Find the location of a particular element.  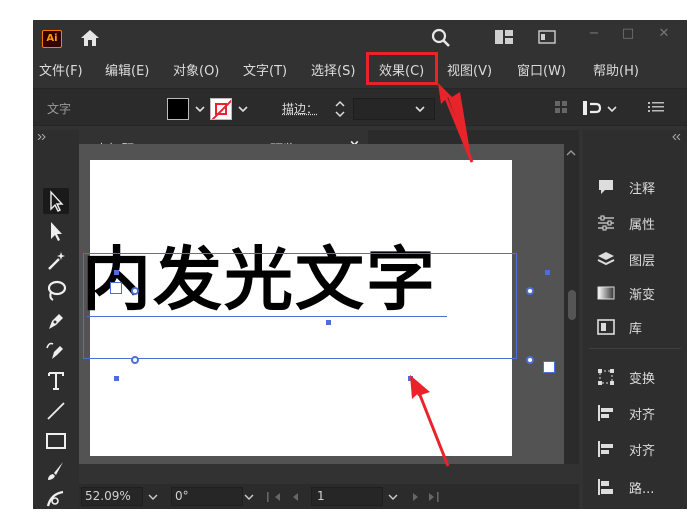

panel-layers: 图层 is located at coordinates (640, 259).